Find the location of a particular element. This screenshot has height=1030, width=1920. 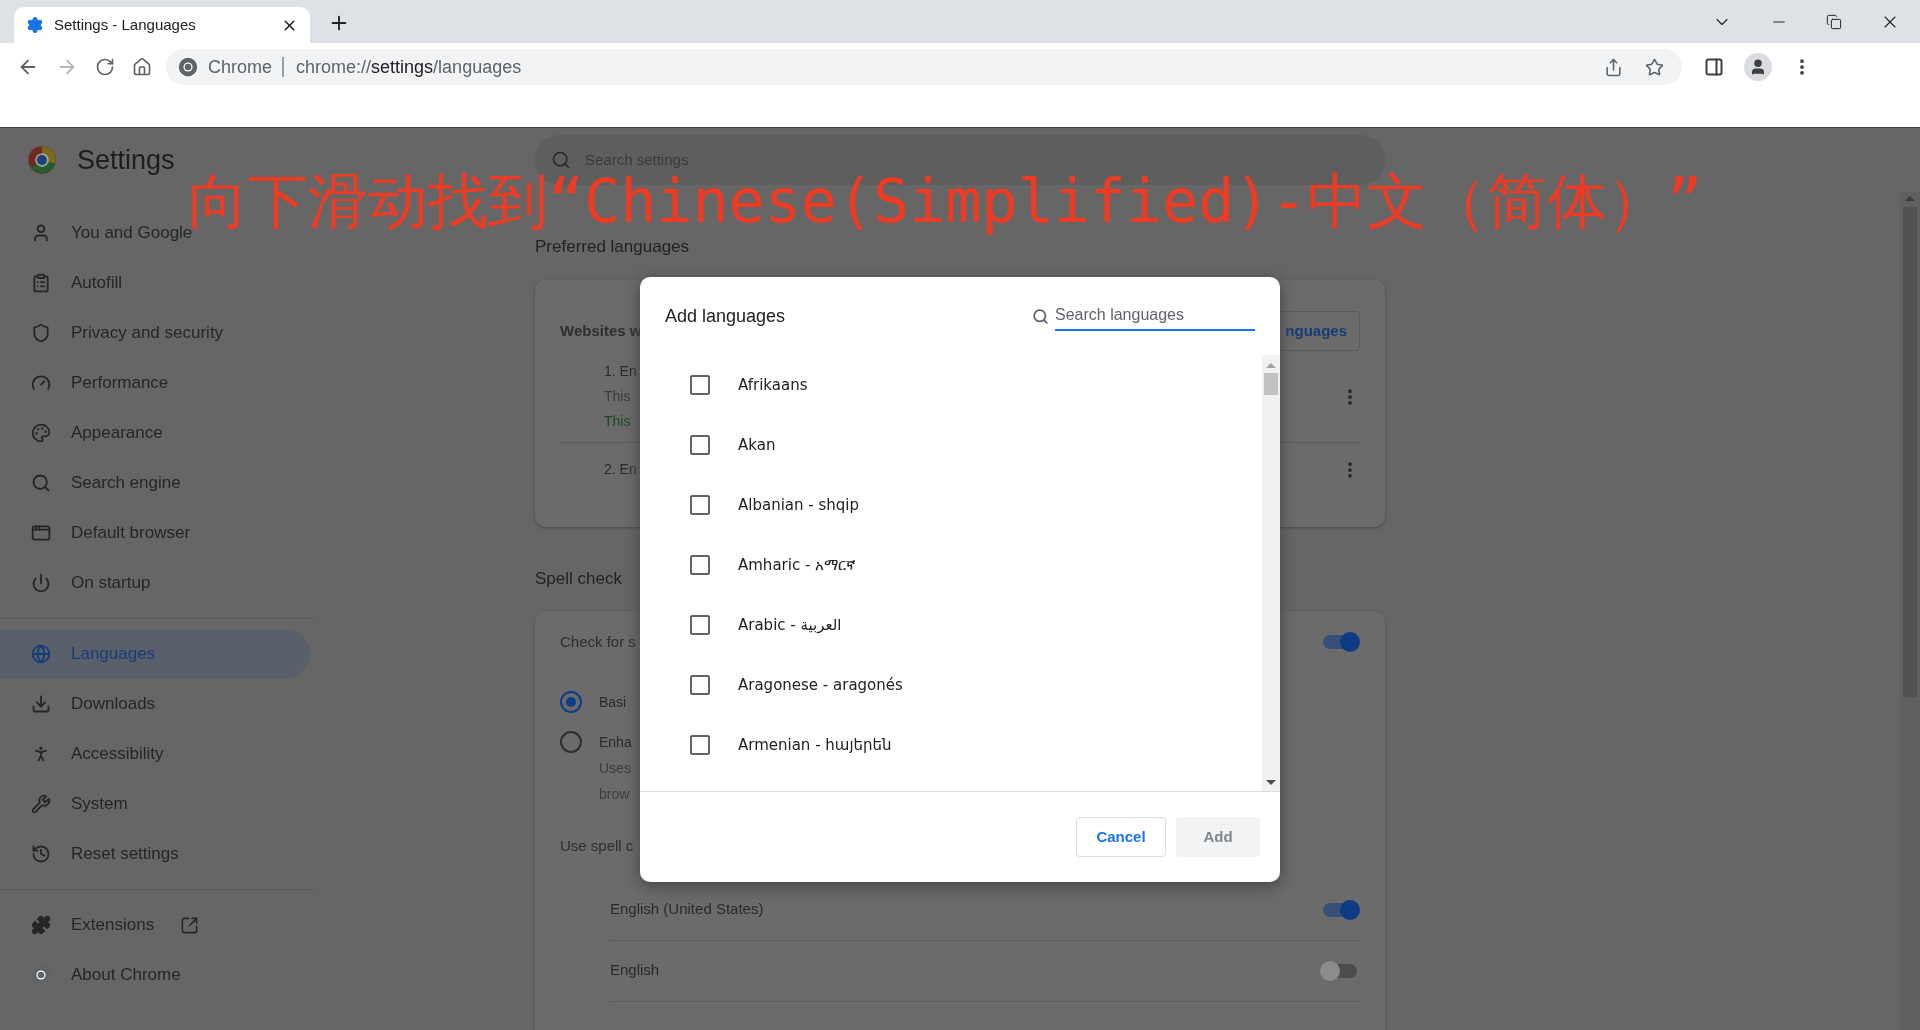

power-icon is located at coordinates (41, 583).